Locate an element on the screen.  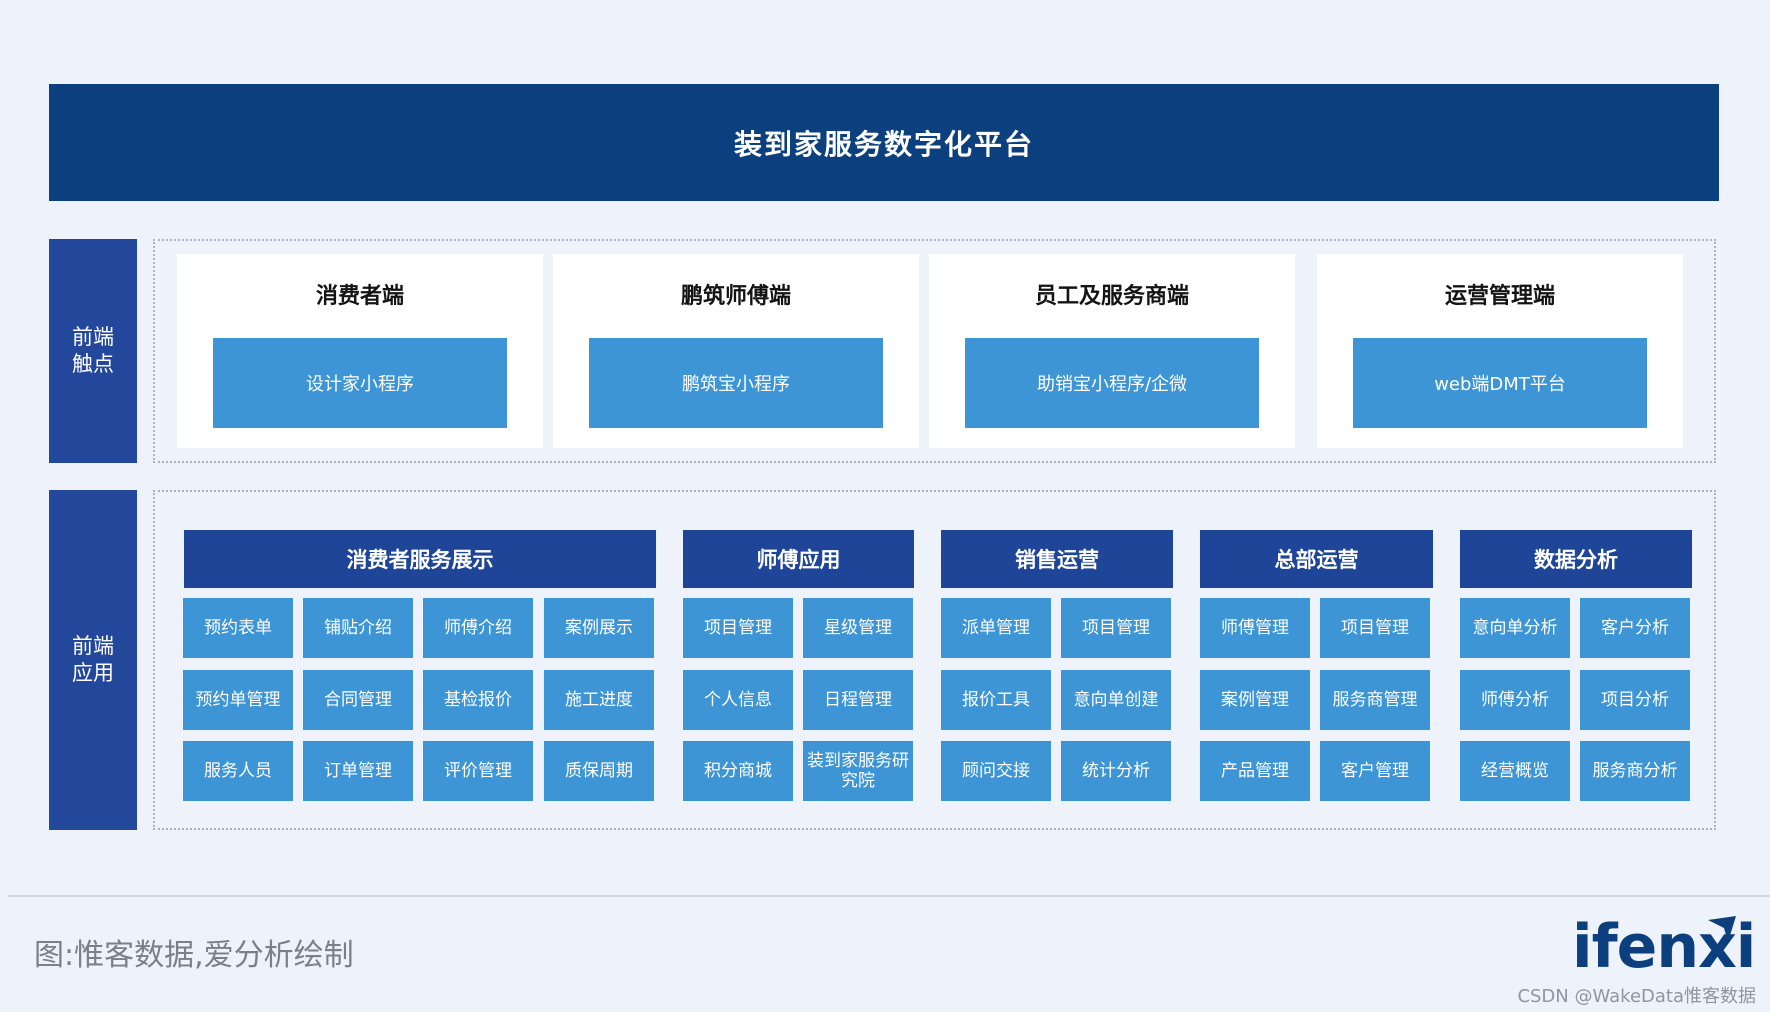
client-app-button: 鹏筑宝小程序 is located at coordinates (736, 383).